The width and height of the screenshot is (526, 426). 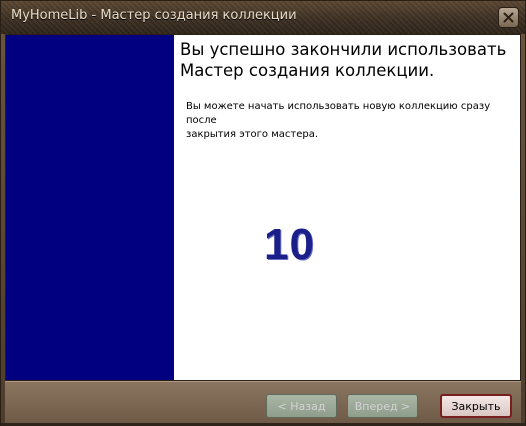 What do you see at coordinates (343, 49) in the screenshot?
I see `heading-line-1: Вы успешно закончили использовать` at bounding box center [343, 49].